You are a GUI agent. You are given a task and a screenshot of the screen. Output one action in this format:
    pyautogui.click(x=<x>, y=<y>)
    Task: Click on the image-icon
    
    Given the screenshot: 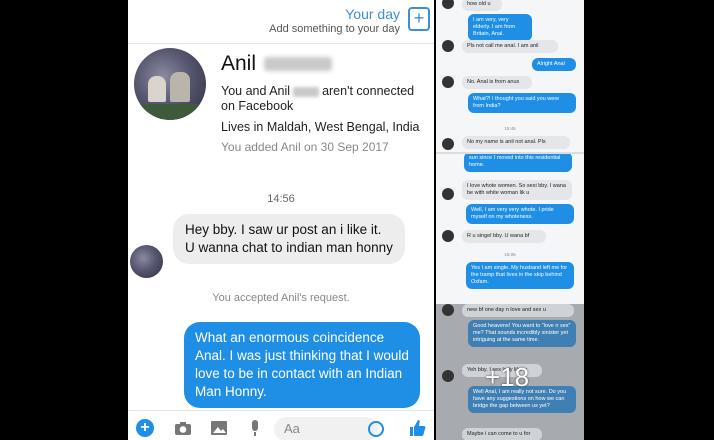 What is the action you would take?
    pyautogui.click(x=219, y=428)
    